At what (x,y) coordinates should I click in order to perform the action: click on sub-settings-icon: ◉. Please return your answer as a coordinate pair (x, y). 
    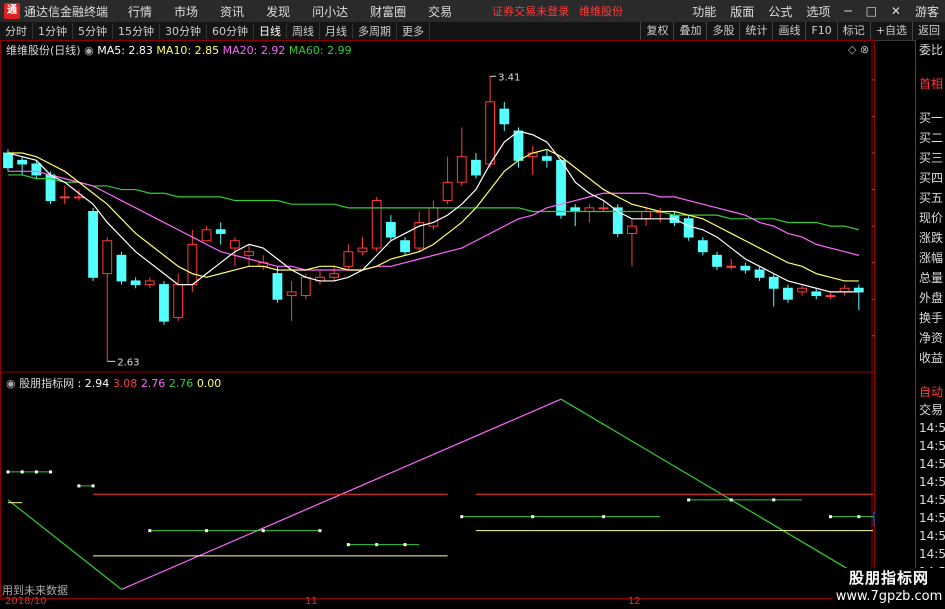
    Looking at the image, I should click on (12, 383).